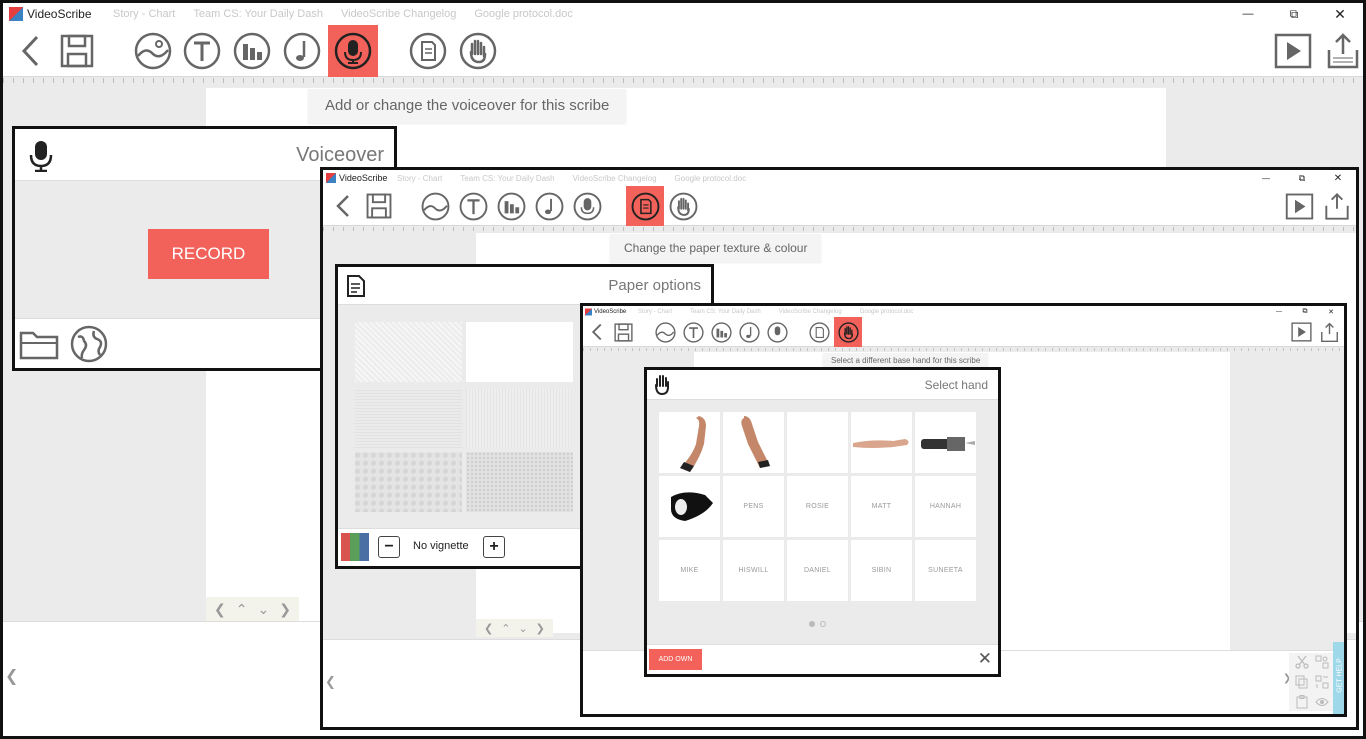  What do you see at coordinates (507, 178) in the screenshot?
I see `ghost-tab: Team CS: Your Daily Dash` at bounding box center [507, 178].